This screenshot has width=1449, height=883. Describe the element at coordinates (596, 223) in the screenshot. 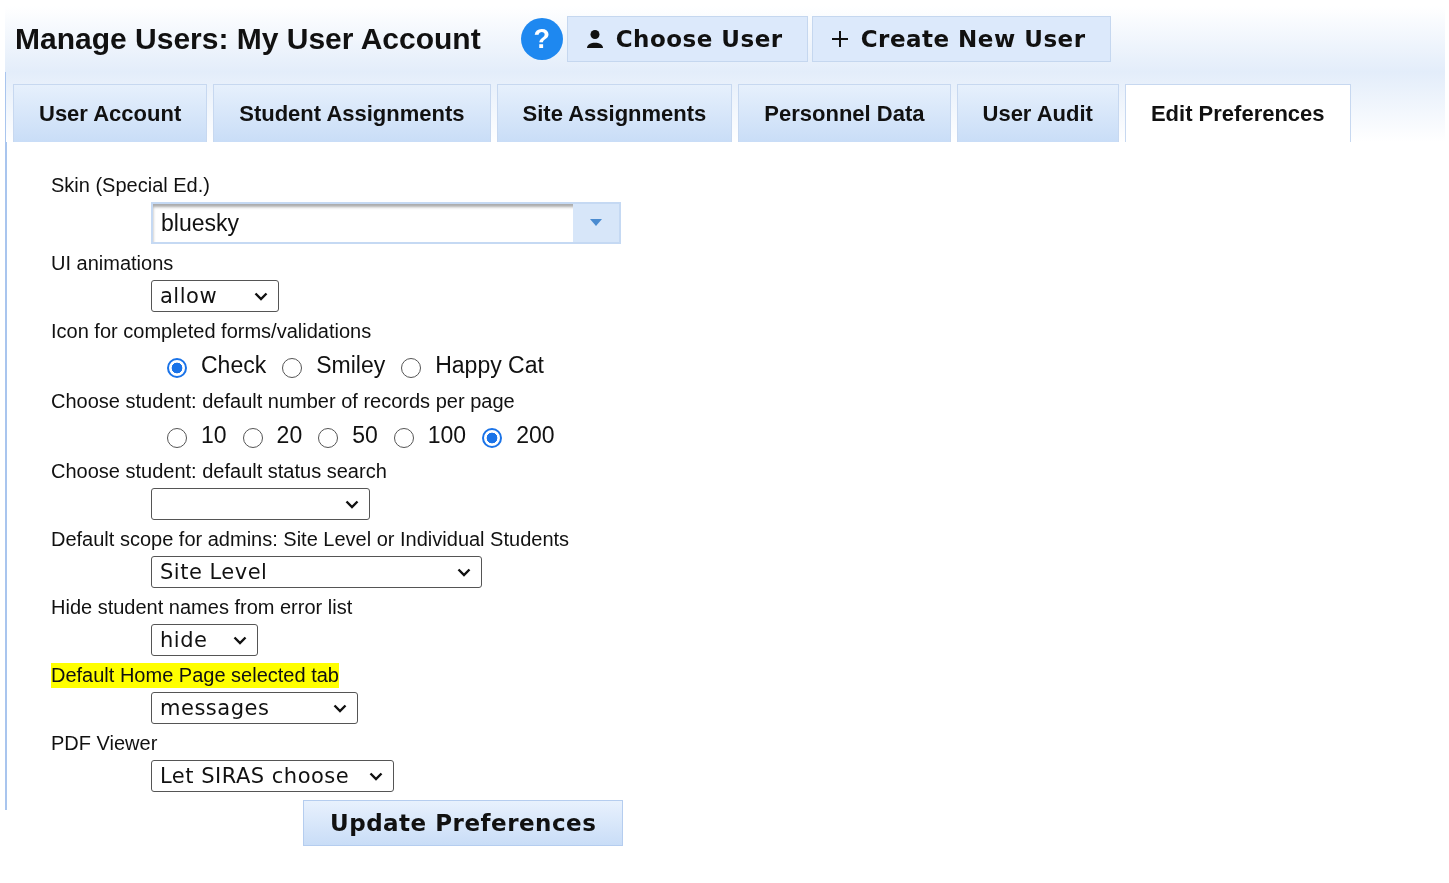

I see `caret-icon` at that location.